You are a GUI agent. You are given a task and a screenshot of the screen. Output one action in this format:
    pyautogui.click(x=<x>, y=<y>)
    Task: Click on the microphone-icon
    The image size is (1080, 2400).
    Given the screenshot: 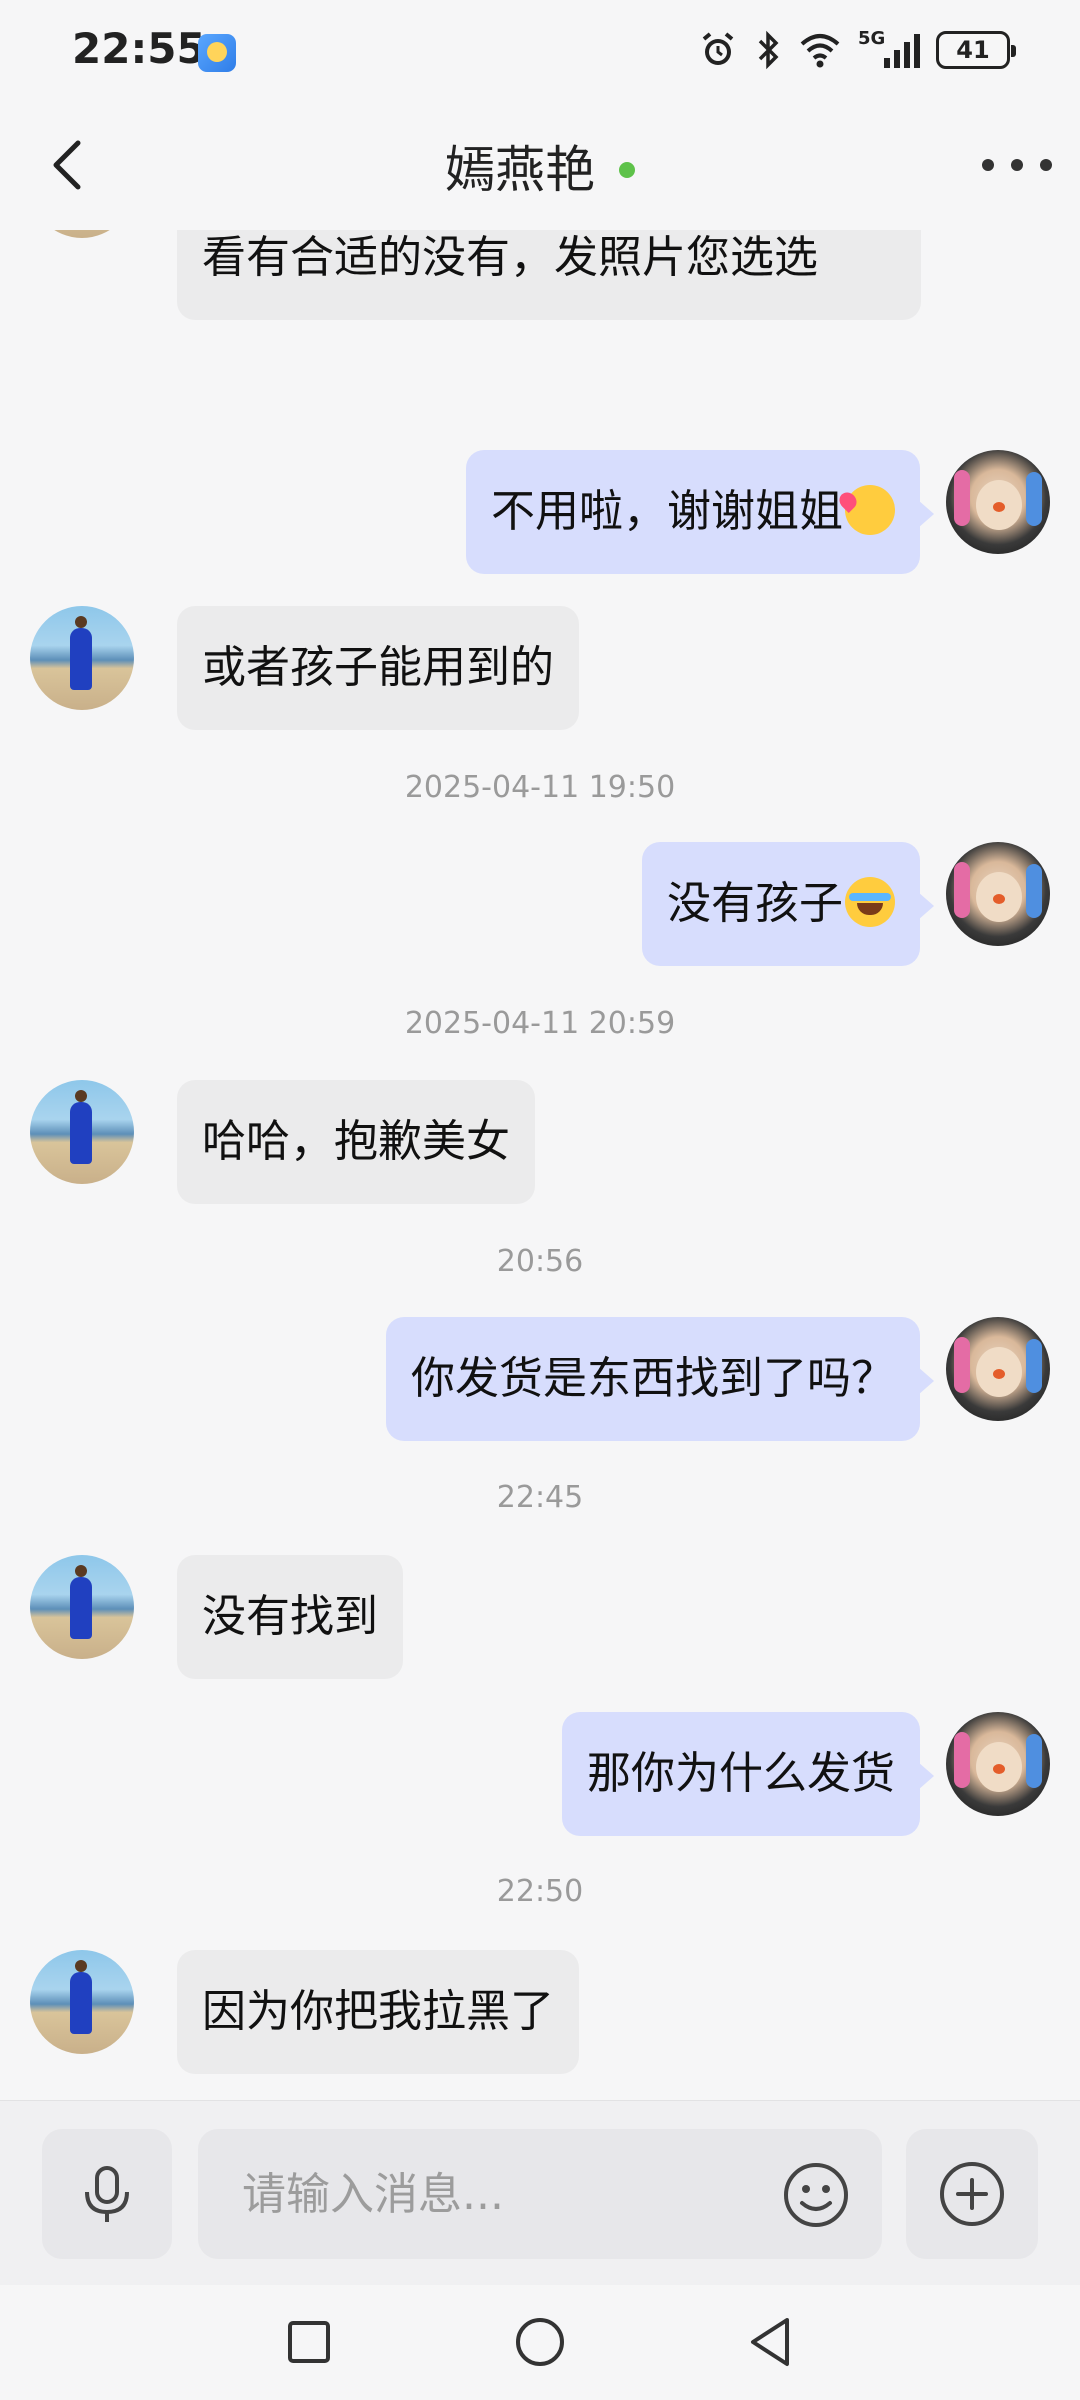 What is the action you would take?
    pyautogui.click(x=107, y=2194)
    